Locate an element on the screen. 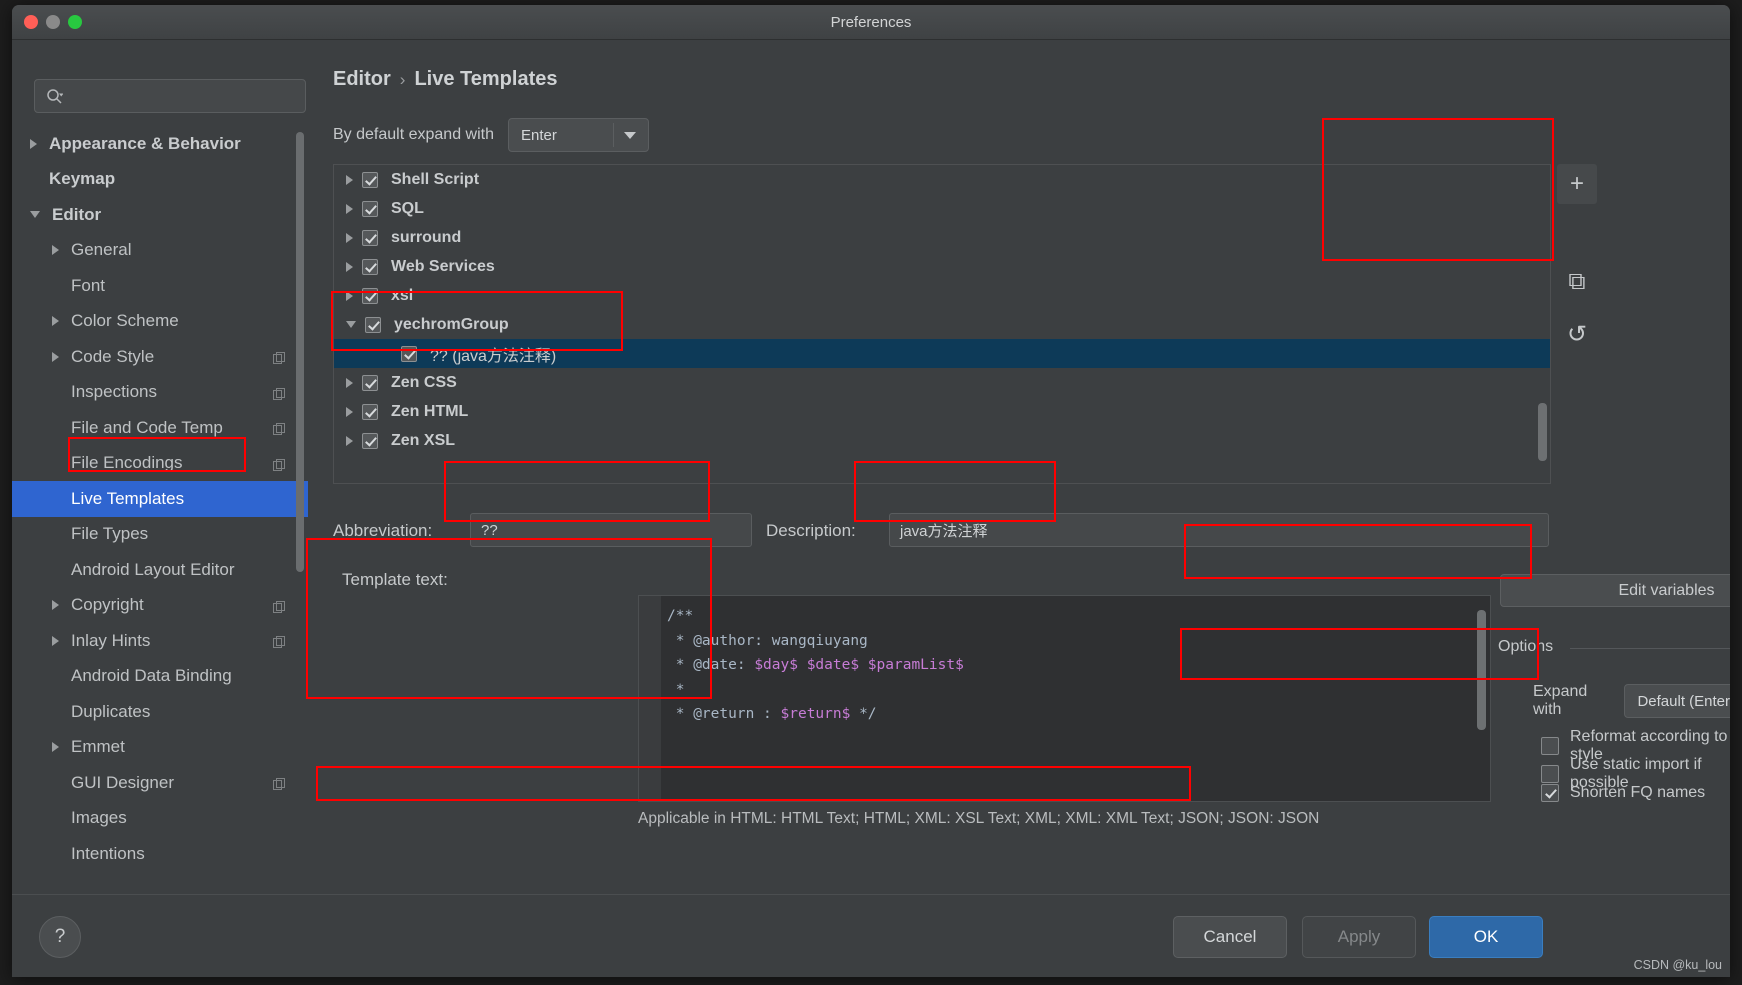 This screenshot has height=985, width=1742. sidebar-item-images: Images is located at coordinates (160, 819).